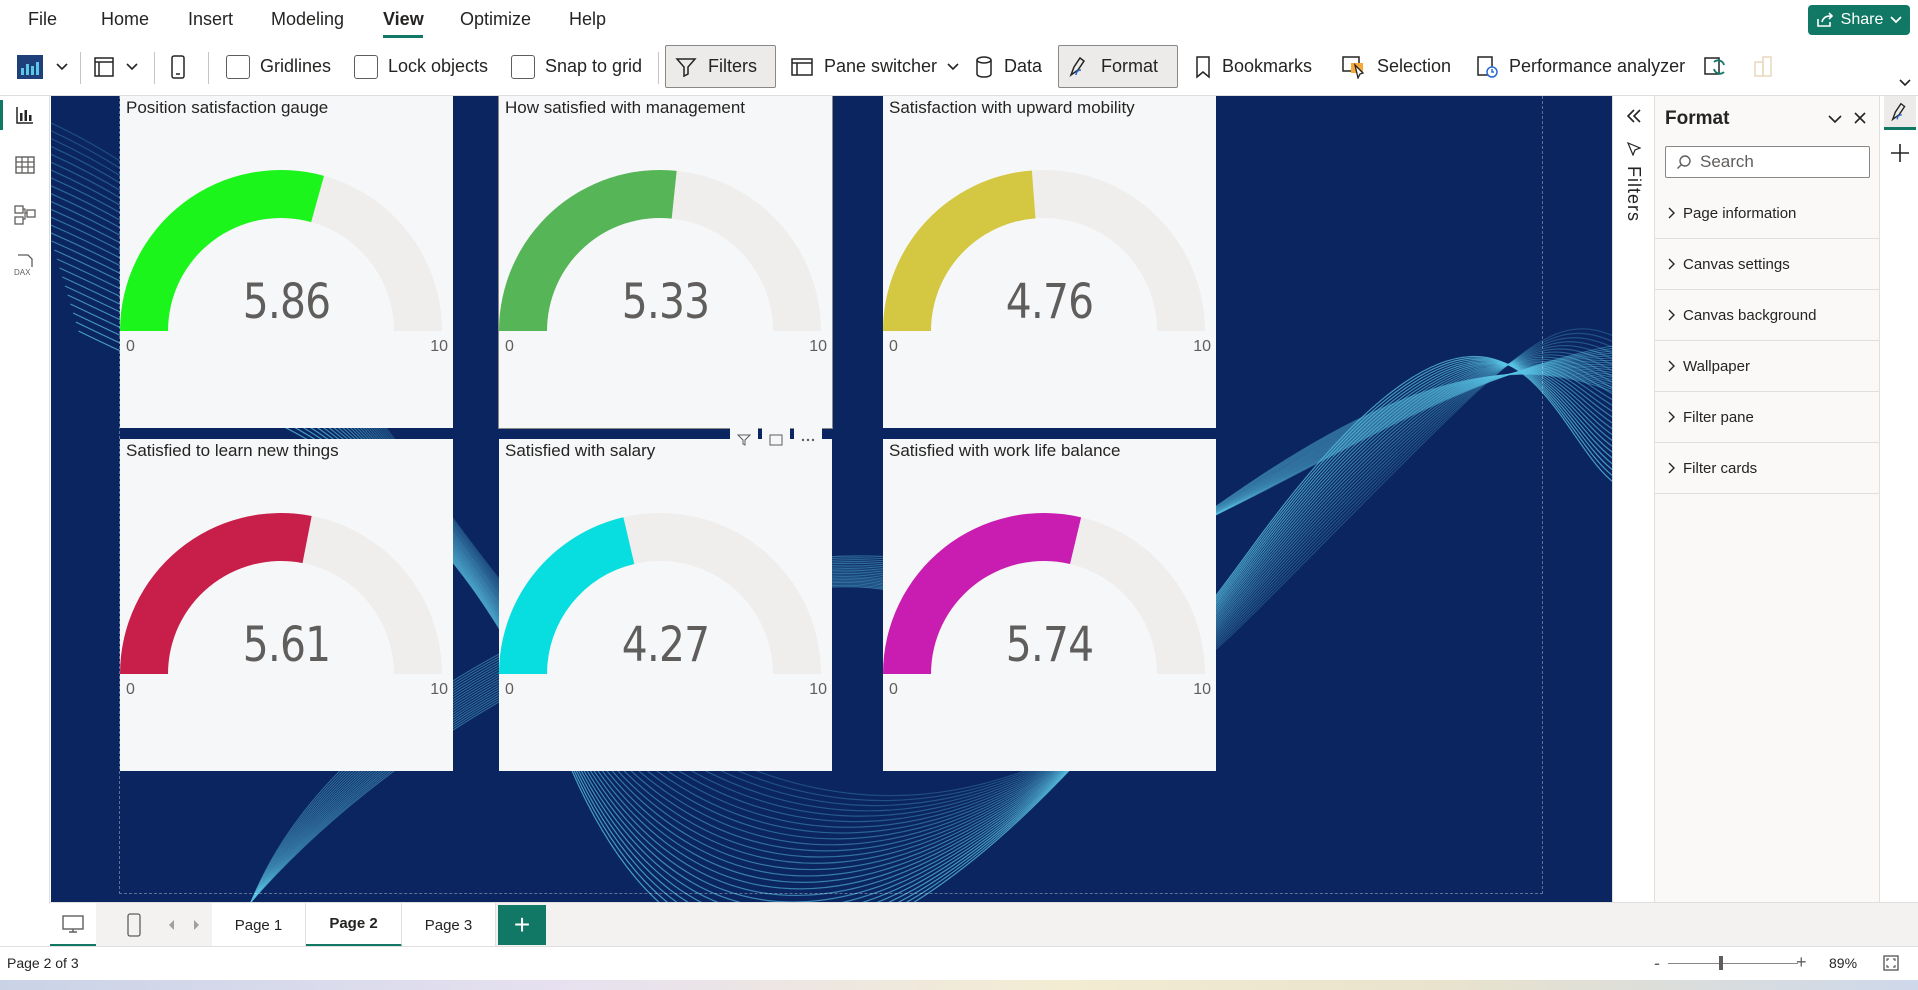 This screenshot has height=990, width=1918. Describe the element at coordinates (366, 66) in the screenshot. I see `lock-objects-check-box` at that location.